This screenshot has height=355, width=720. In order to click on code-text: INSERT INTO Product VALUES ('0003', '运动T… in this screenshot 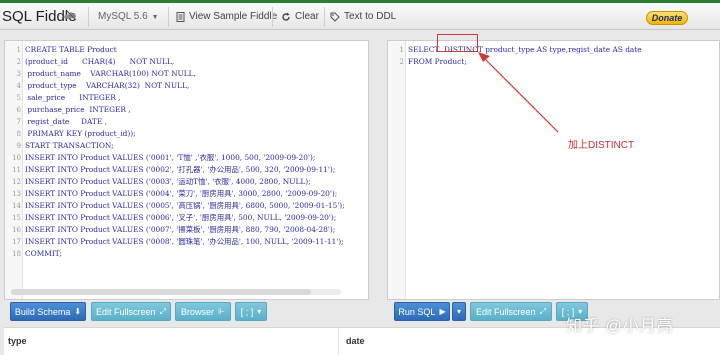, I will do `click(168, 181)`.